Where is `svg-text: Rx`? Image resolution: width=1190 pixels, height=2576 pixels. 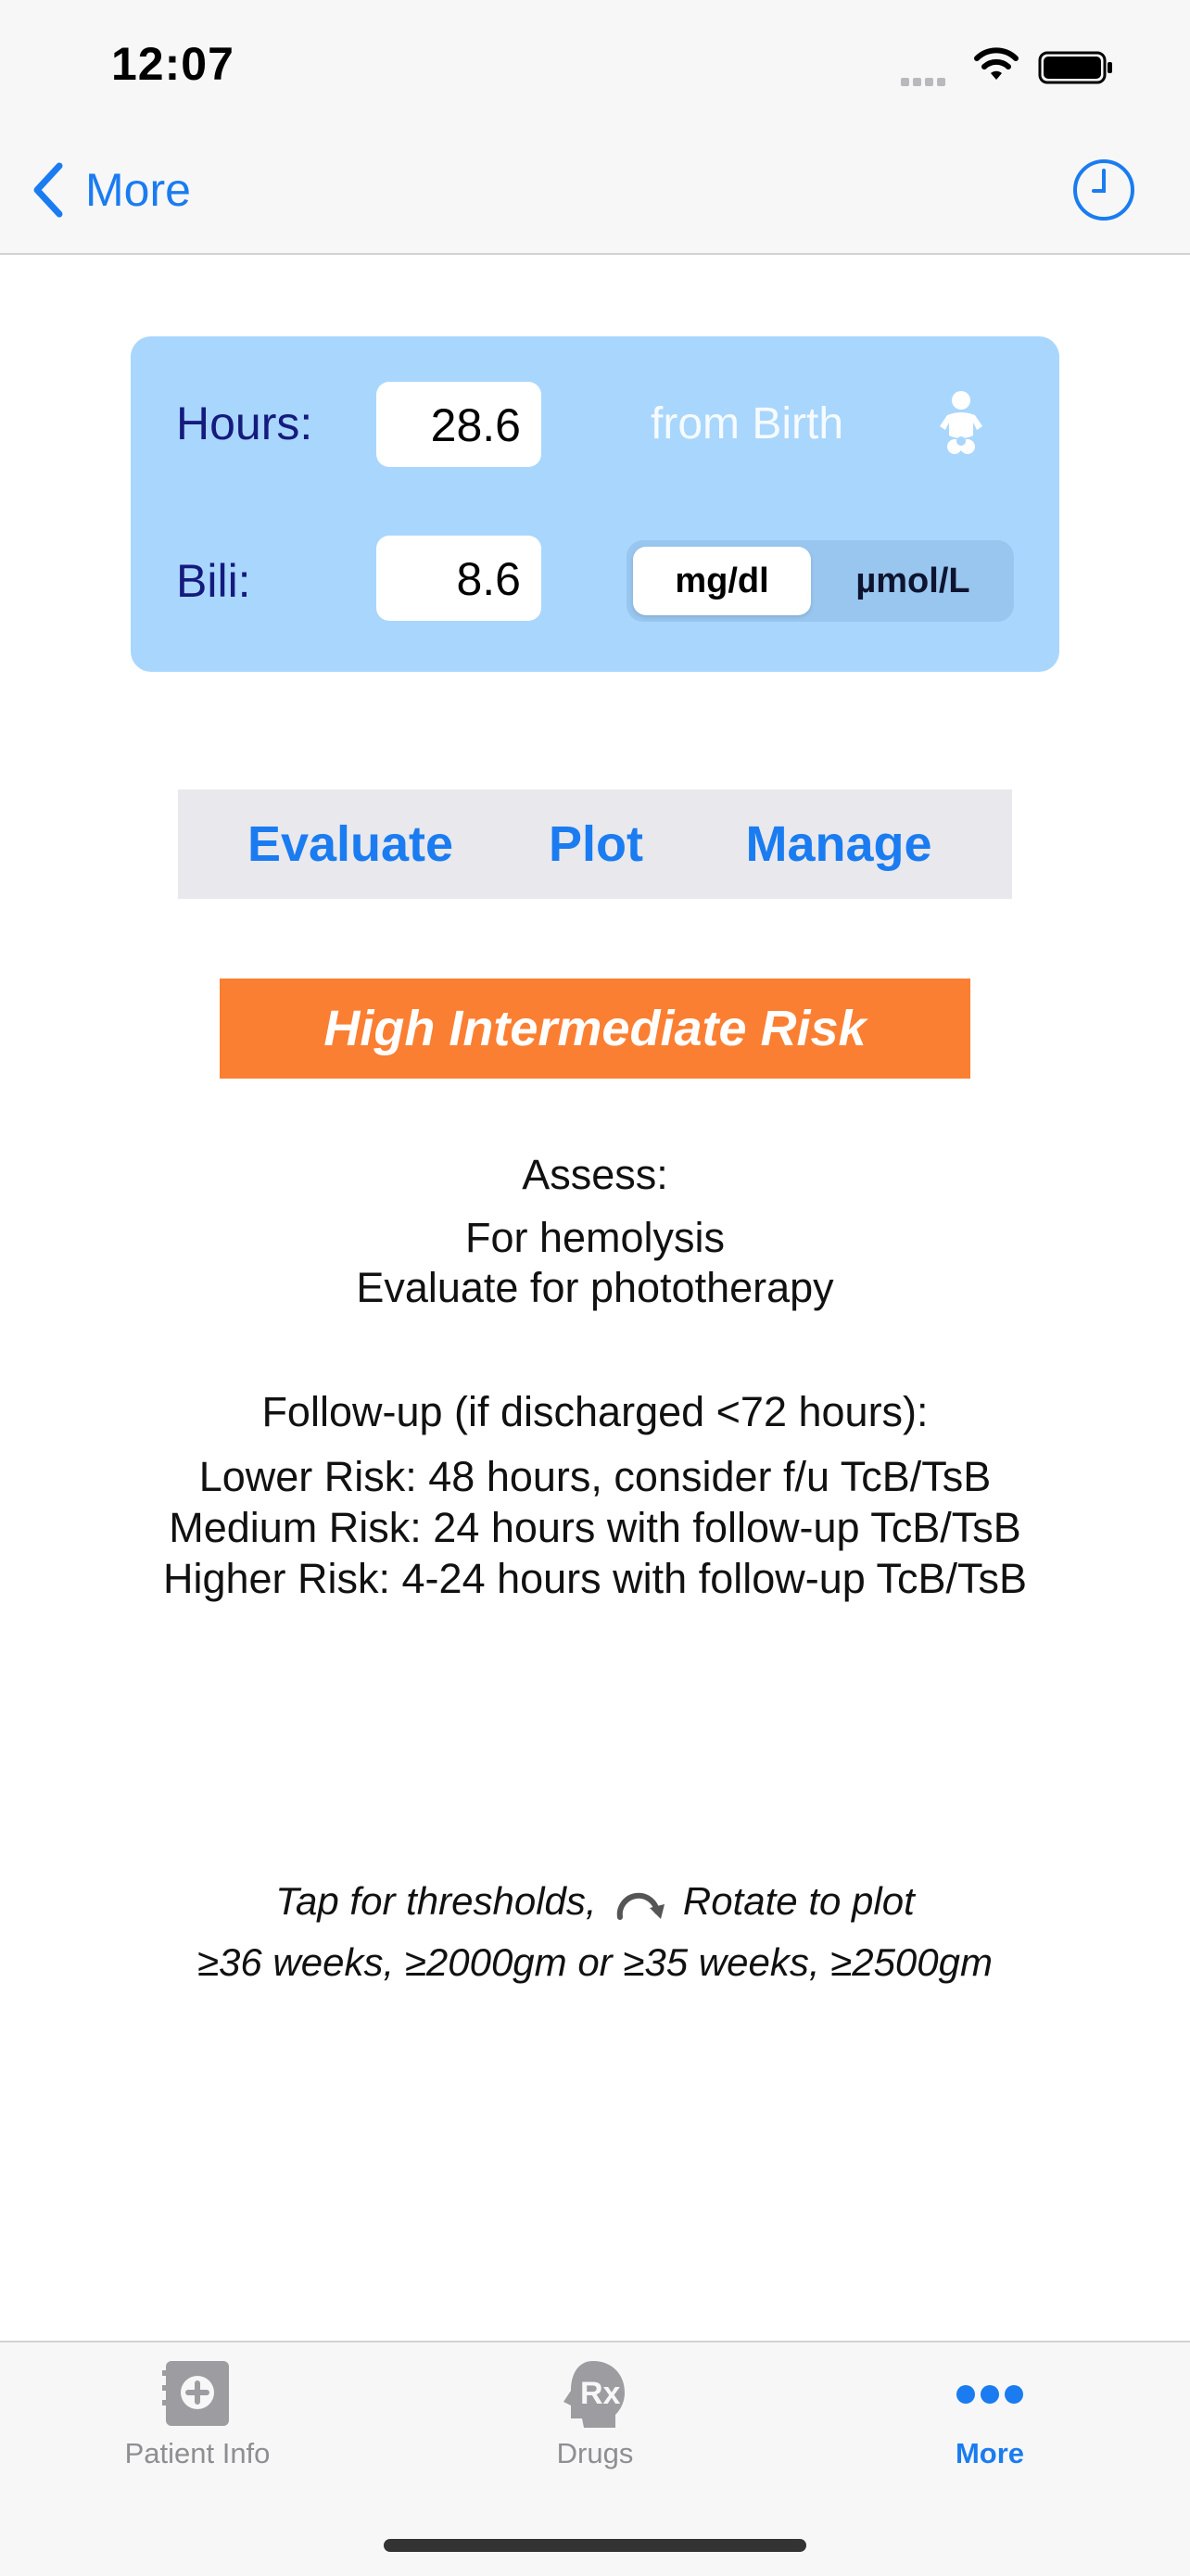
svg-text: Rx is located at coordinates (600, 2393).